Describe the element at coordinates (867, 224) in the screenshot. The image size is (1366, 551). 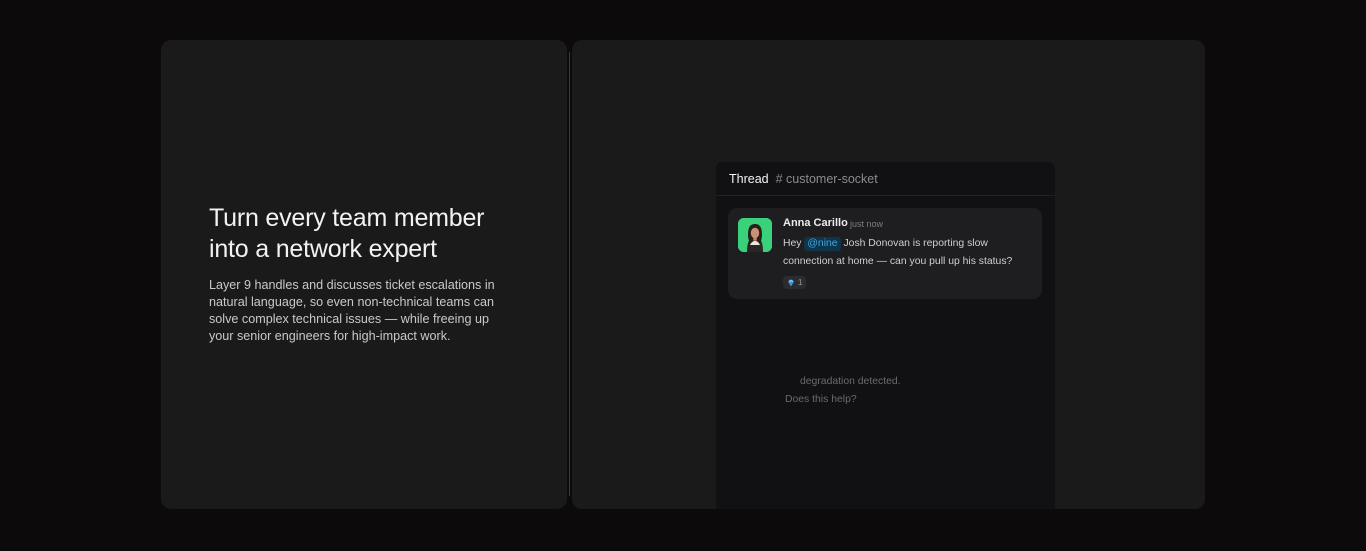
I see `message-timestamp: just now` at that location.